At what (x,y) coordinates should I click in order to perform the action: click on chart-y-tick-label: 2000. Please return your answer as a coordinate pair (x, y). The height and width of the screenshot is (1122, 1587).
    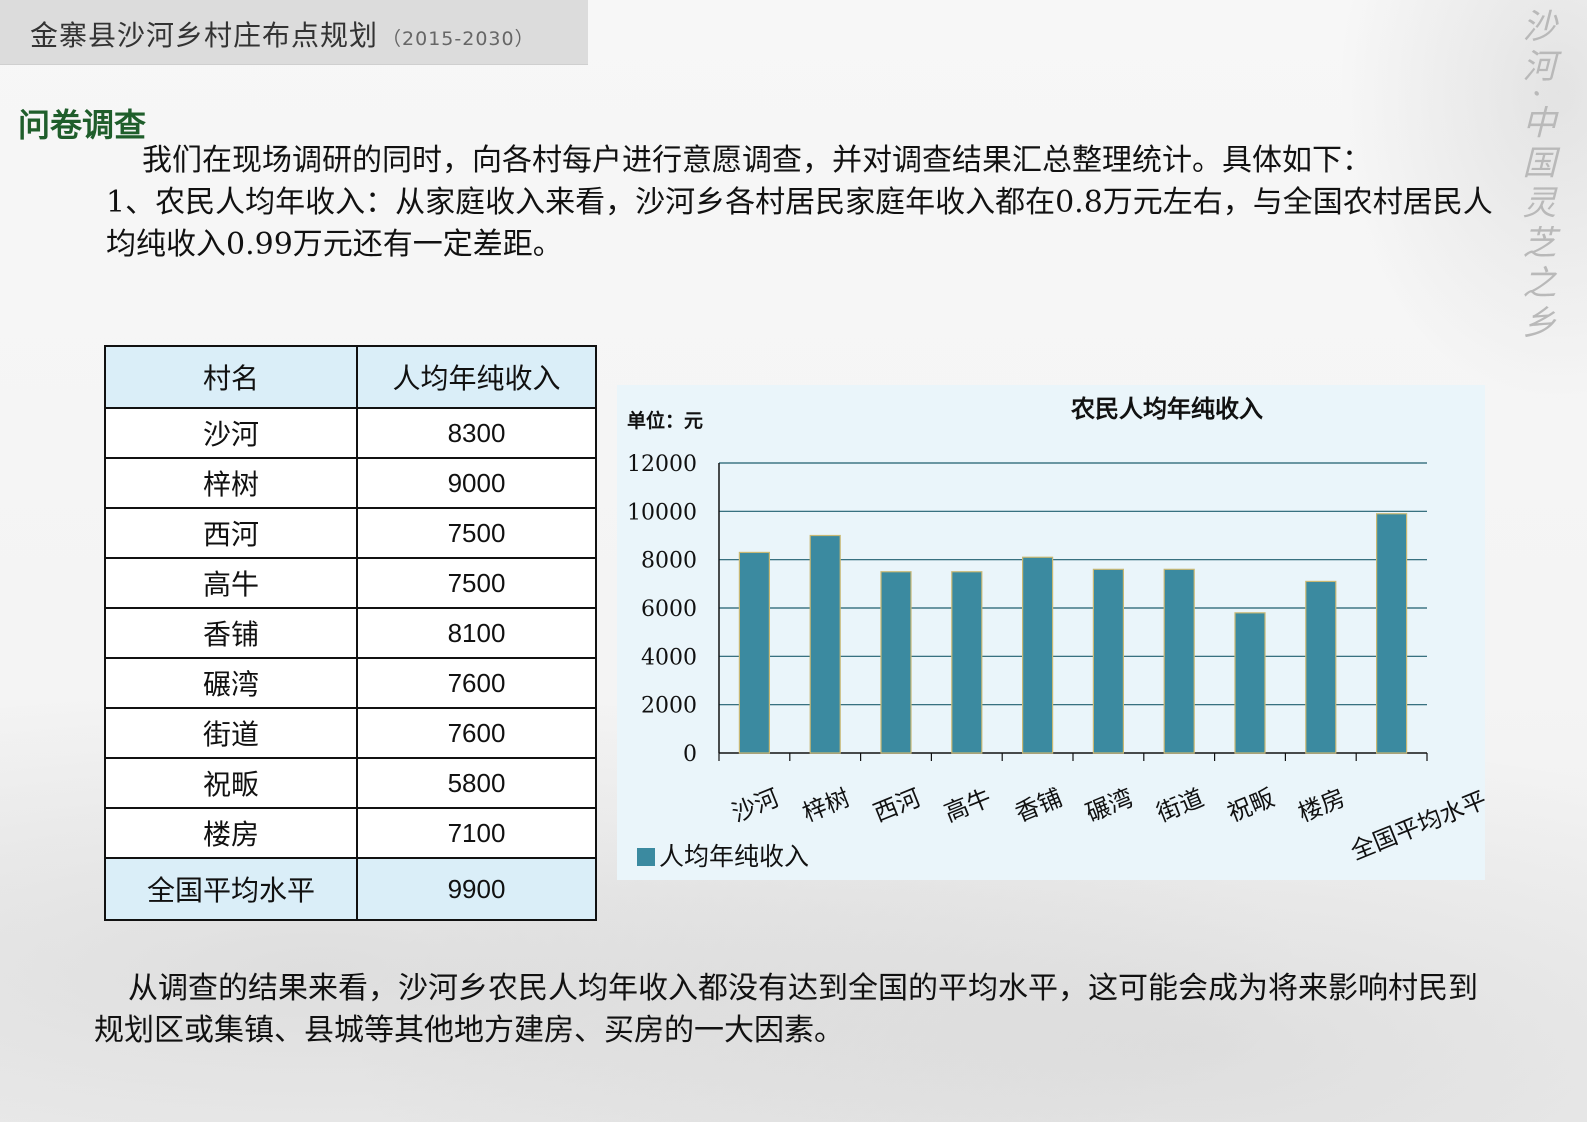
    Looking at the image, I should click on (669, 706).